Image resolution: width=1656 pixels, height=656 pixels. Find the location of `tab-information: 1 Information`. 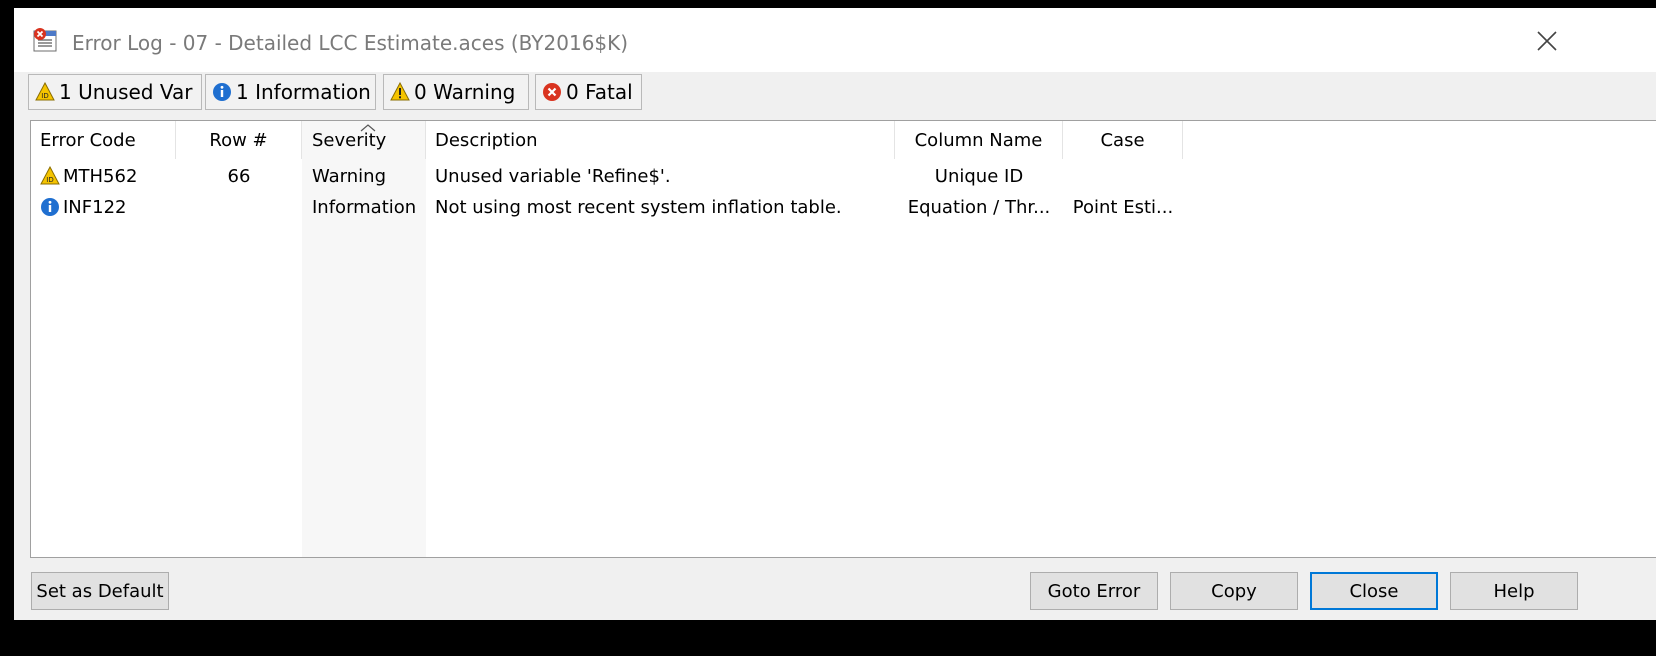

tab-information: 1 Information is located at coordinates (290, 92).